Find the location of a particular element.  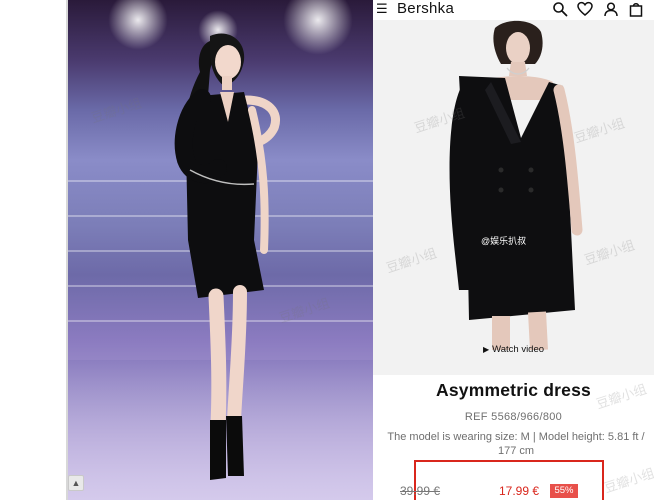

right-margin is located at coordinates (660, 250).